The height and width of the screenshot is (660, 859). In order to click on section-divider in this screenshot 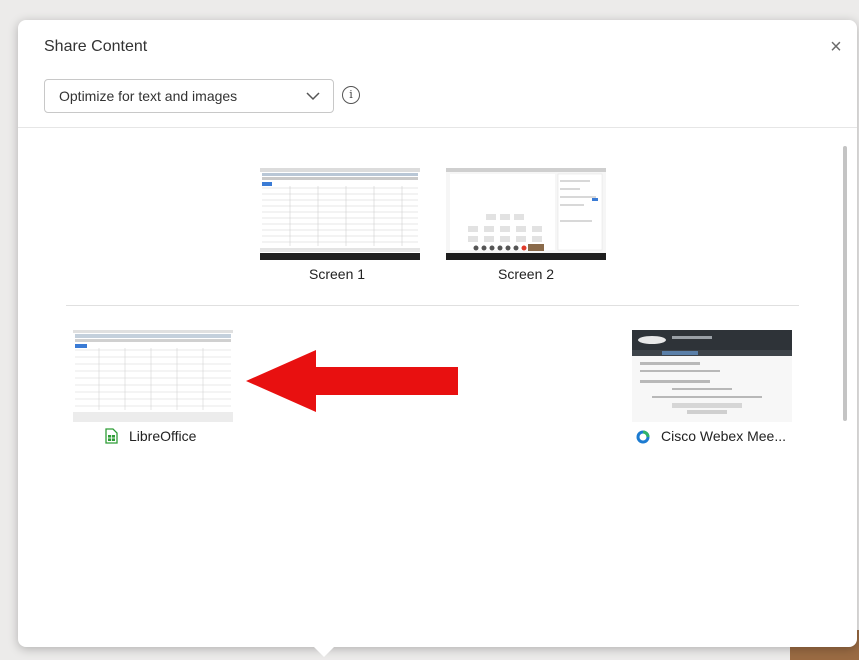, I will do `click(432, 305)`.